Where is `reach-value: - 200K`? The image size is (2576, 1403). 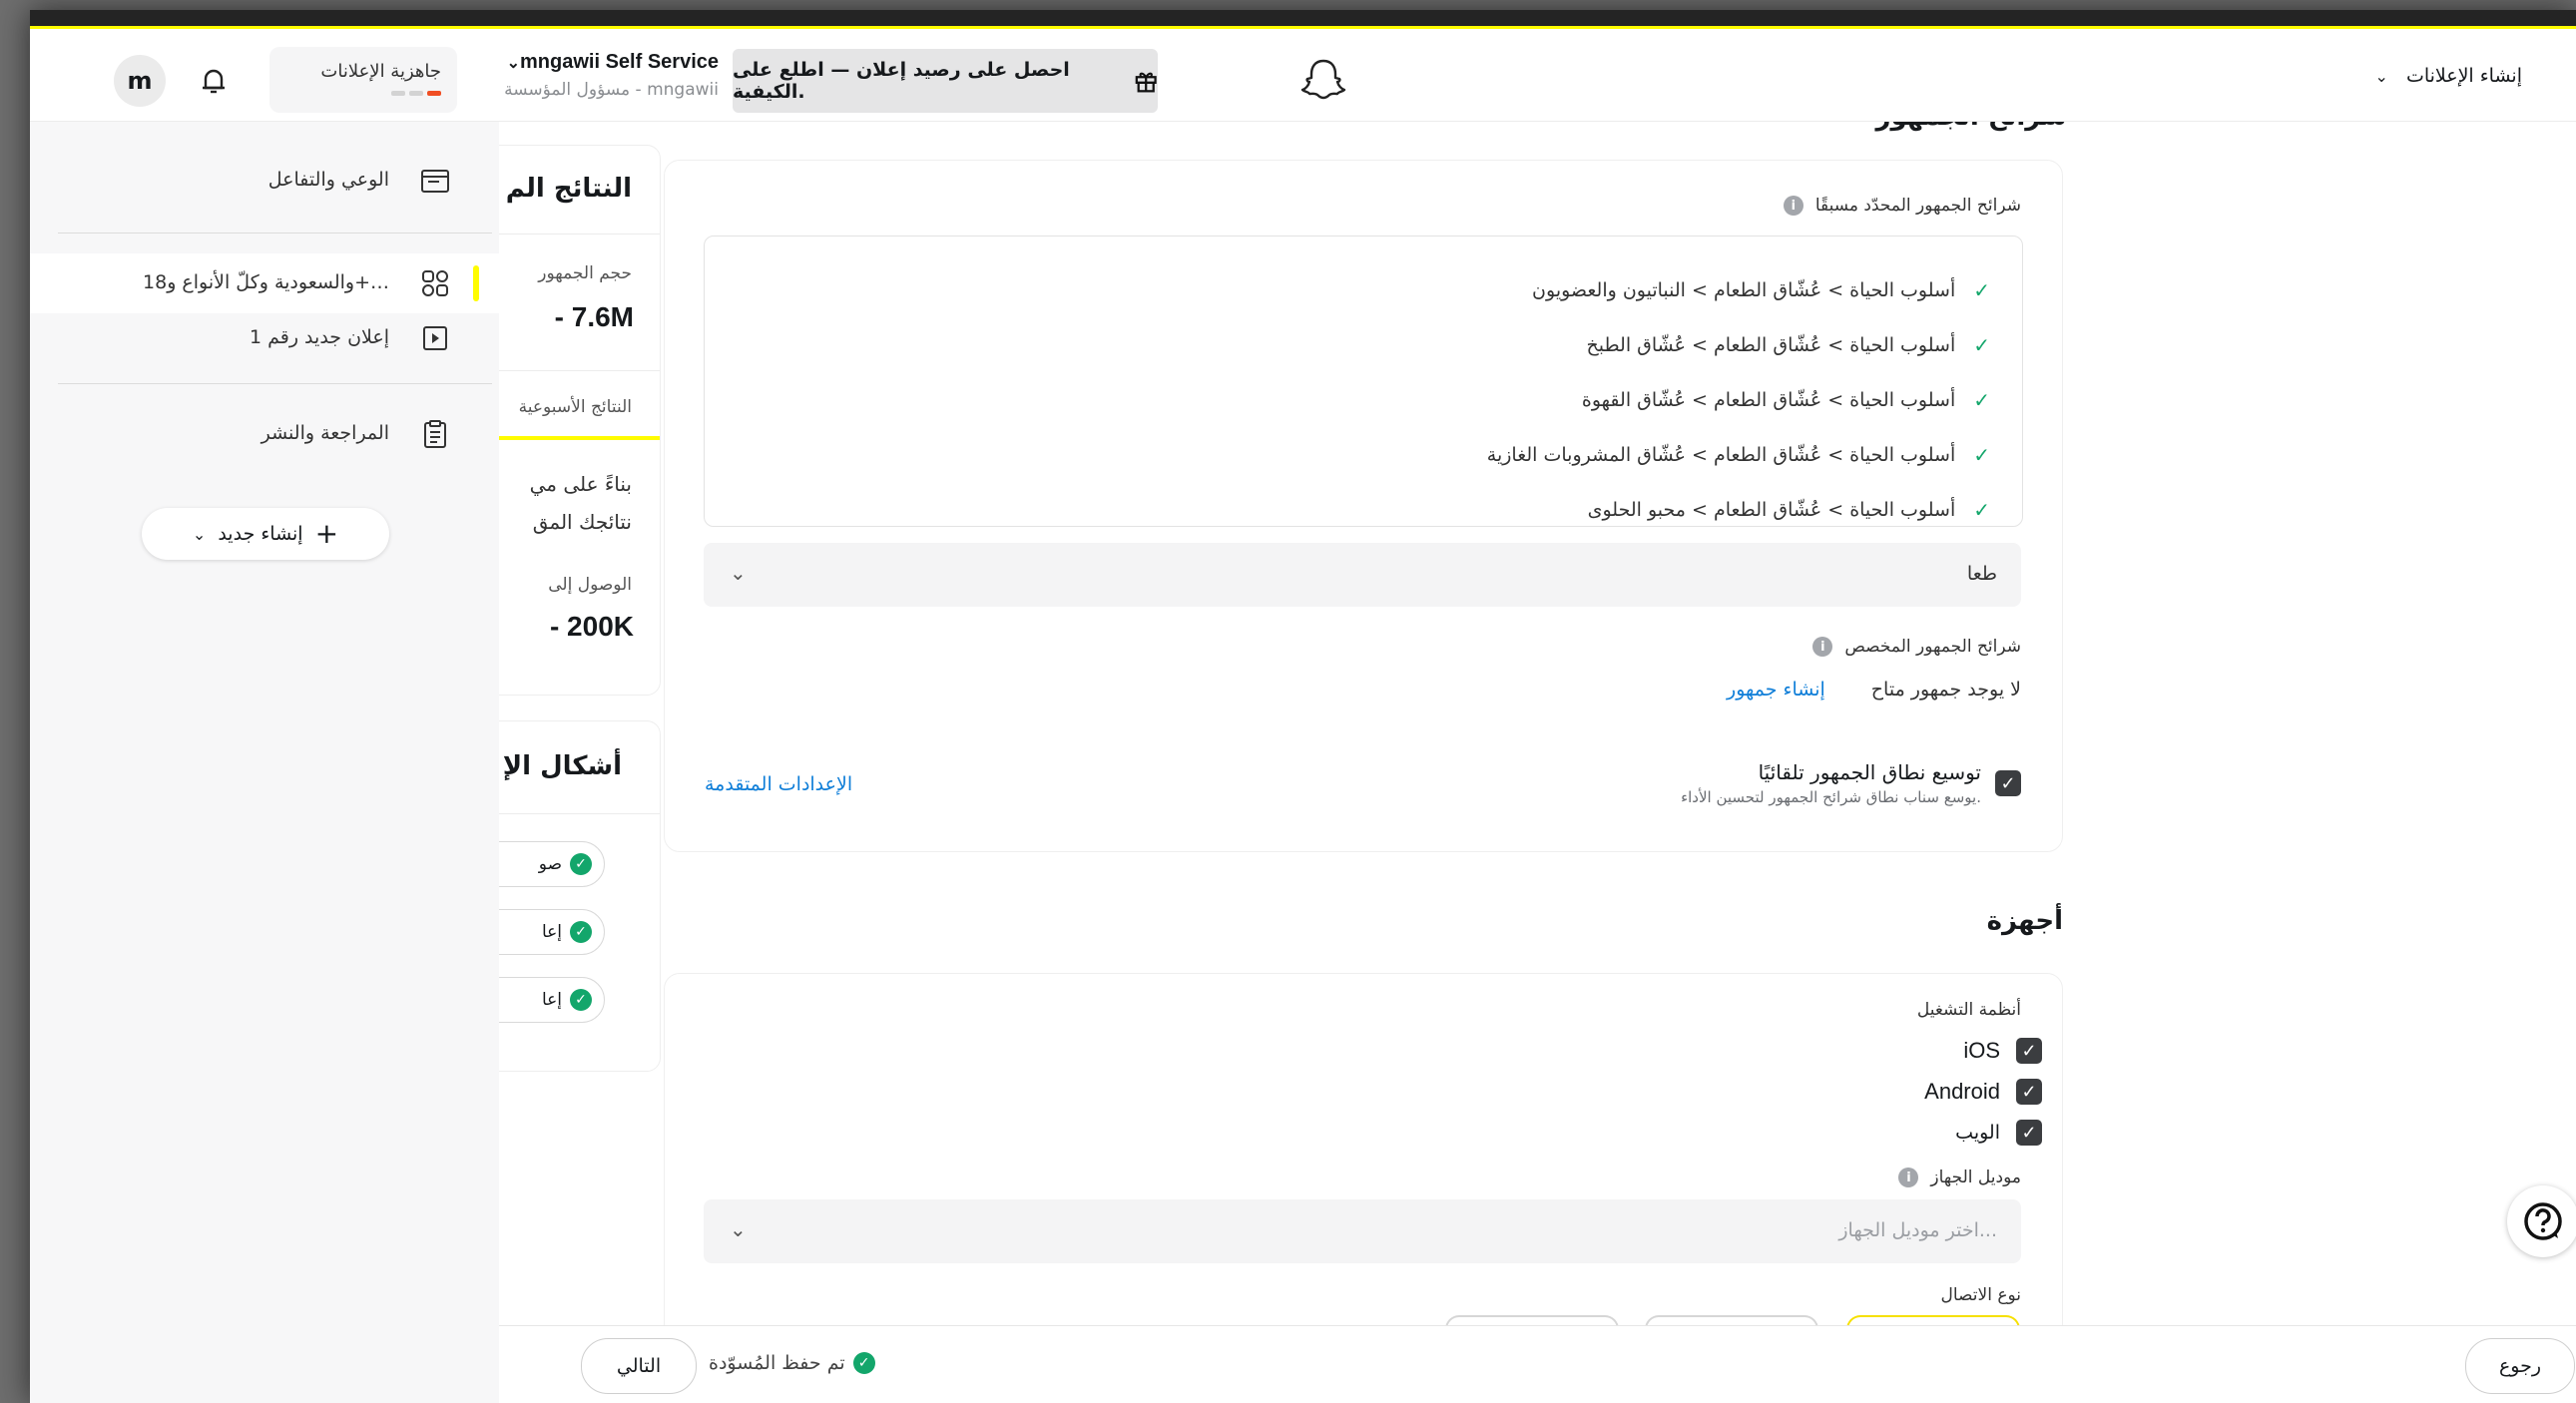
reach-value: - 200K is located at coordinates (592, 626).